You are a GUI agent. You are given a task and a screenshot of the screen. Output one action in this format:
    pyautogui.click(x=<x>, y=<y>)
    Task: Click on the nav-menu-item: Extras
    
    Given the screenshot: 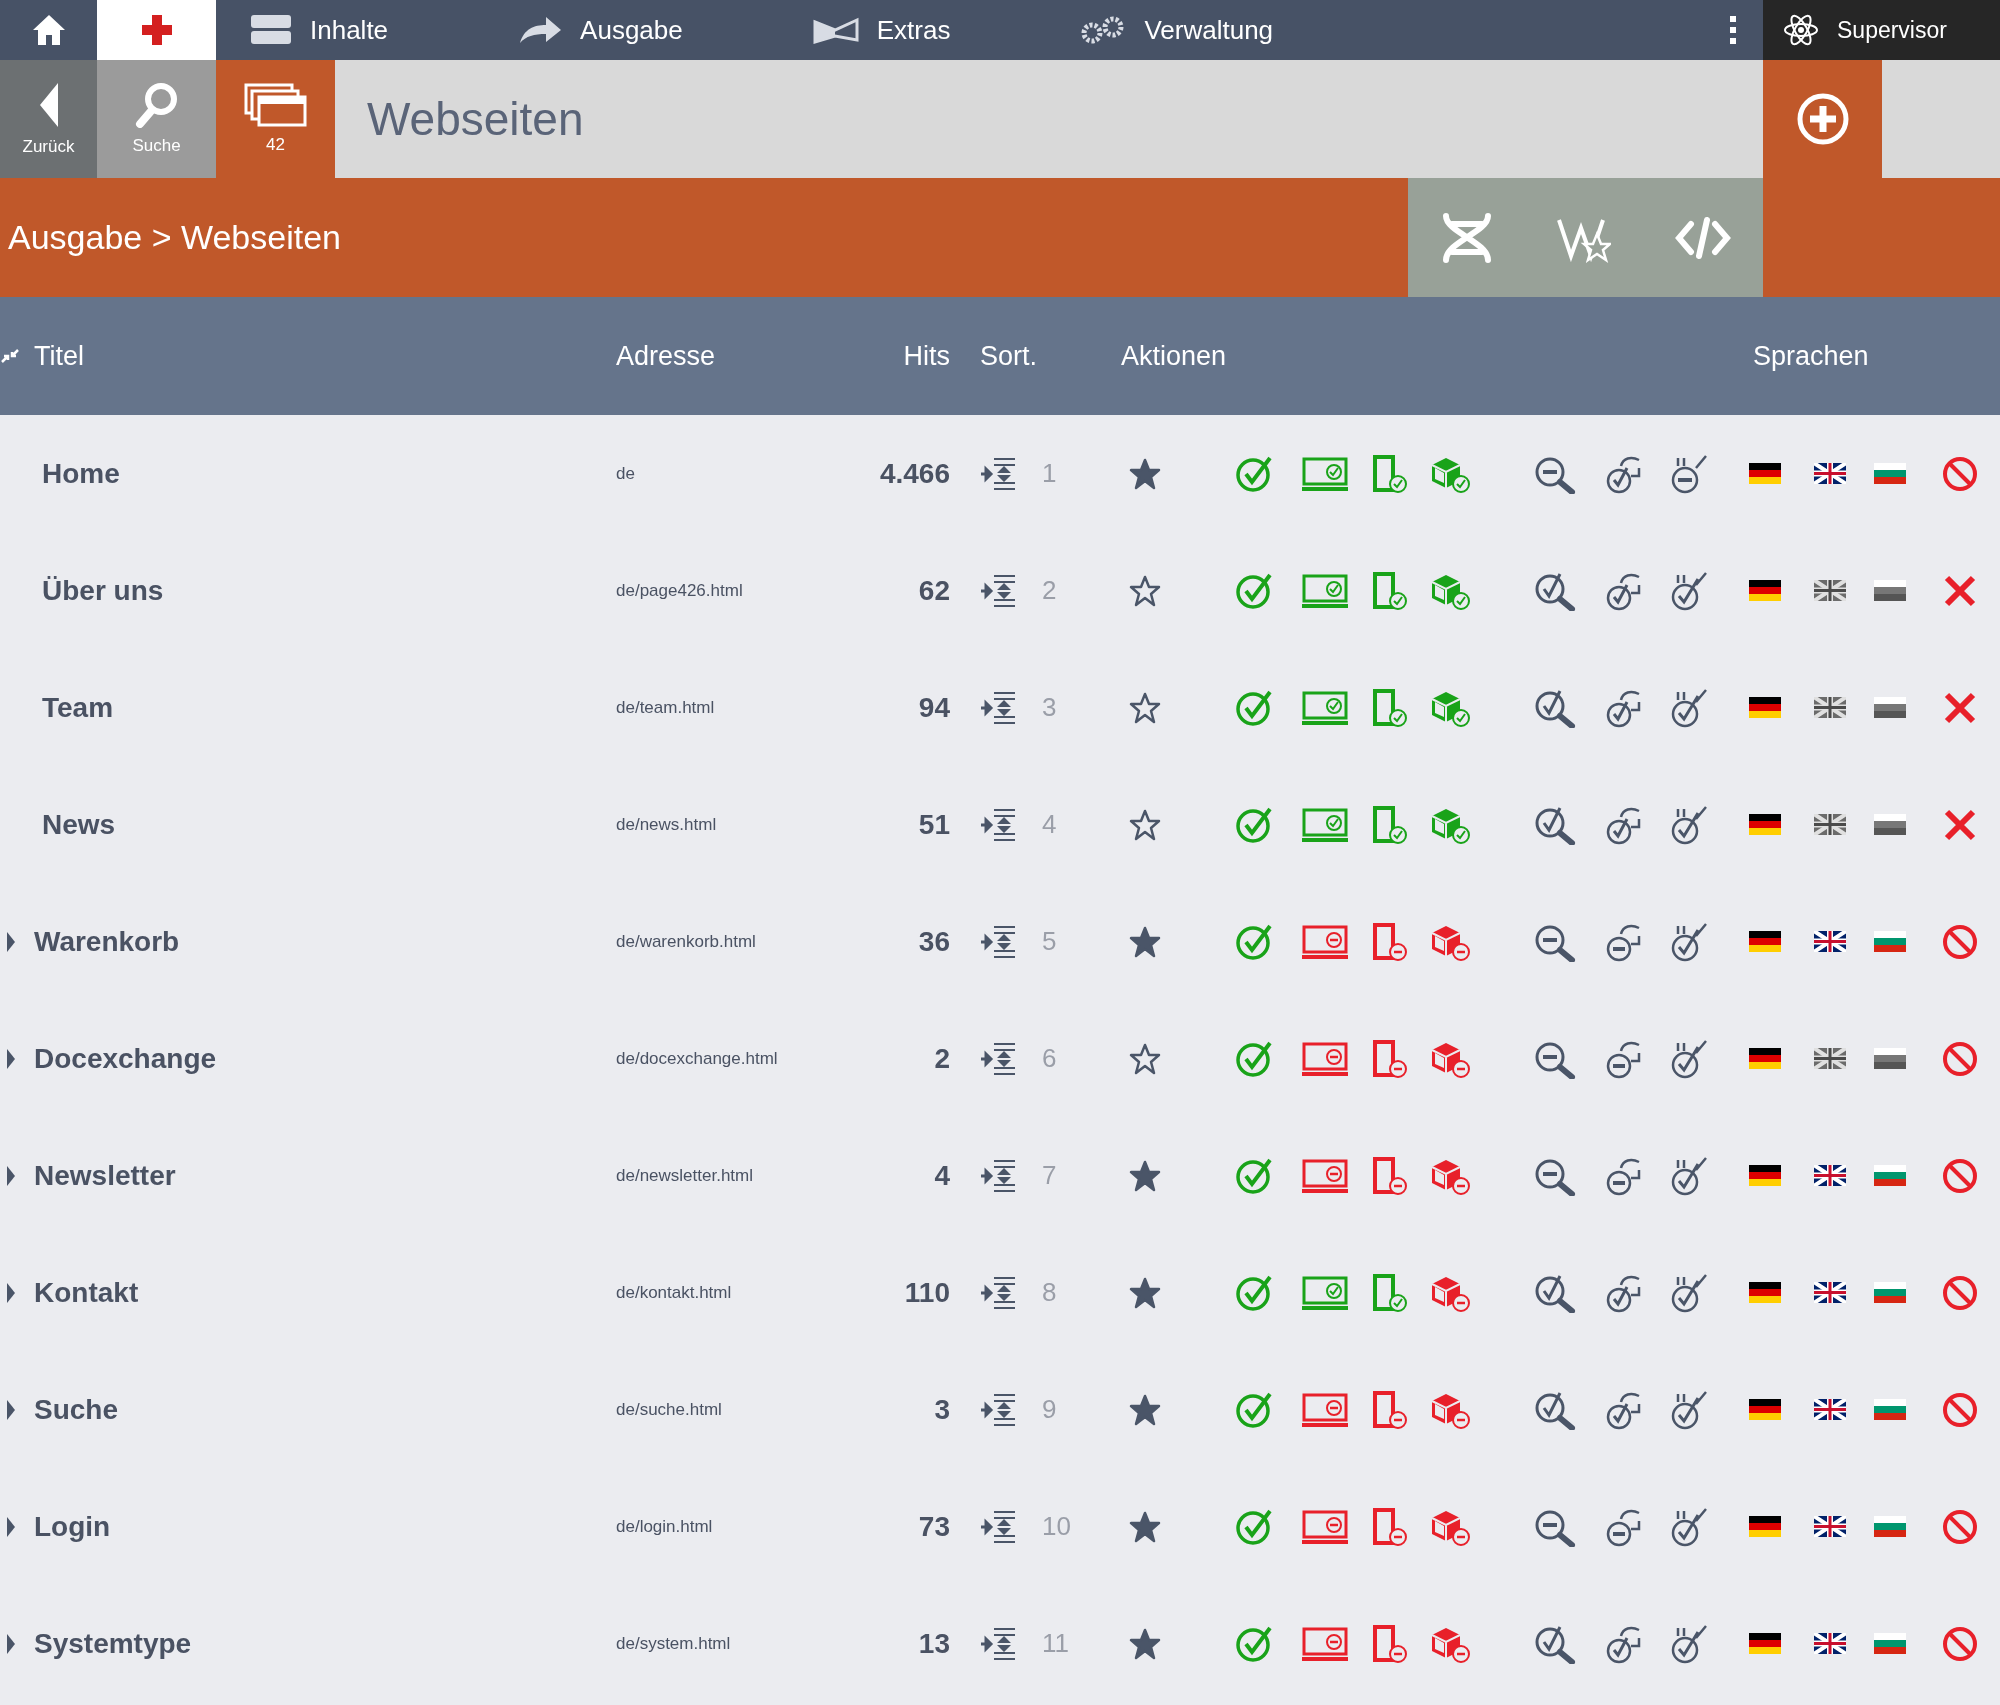 What is the action you would take?
    pyautogui.click(x=881, y=30)
    